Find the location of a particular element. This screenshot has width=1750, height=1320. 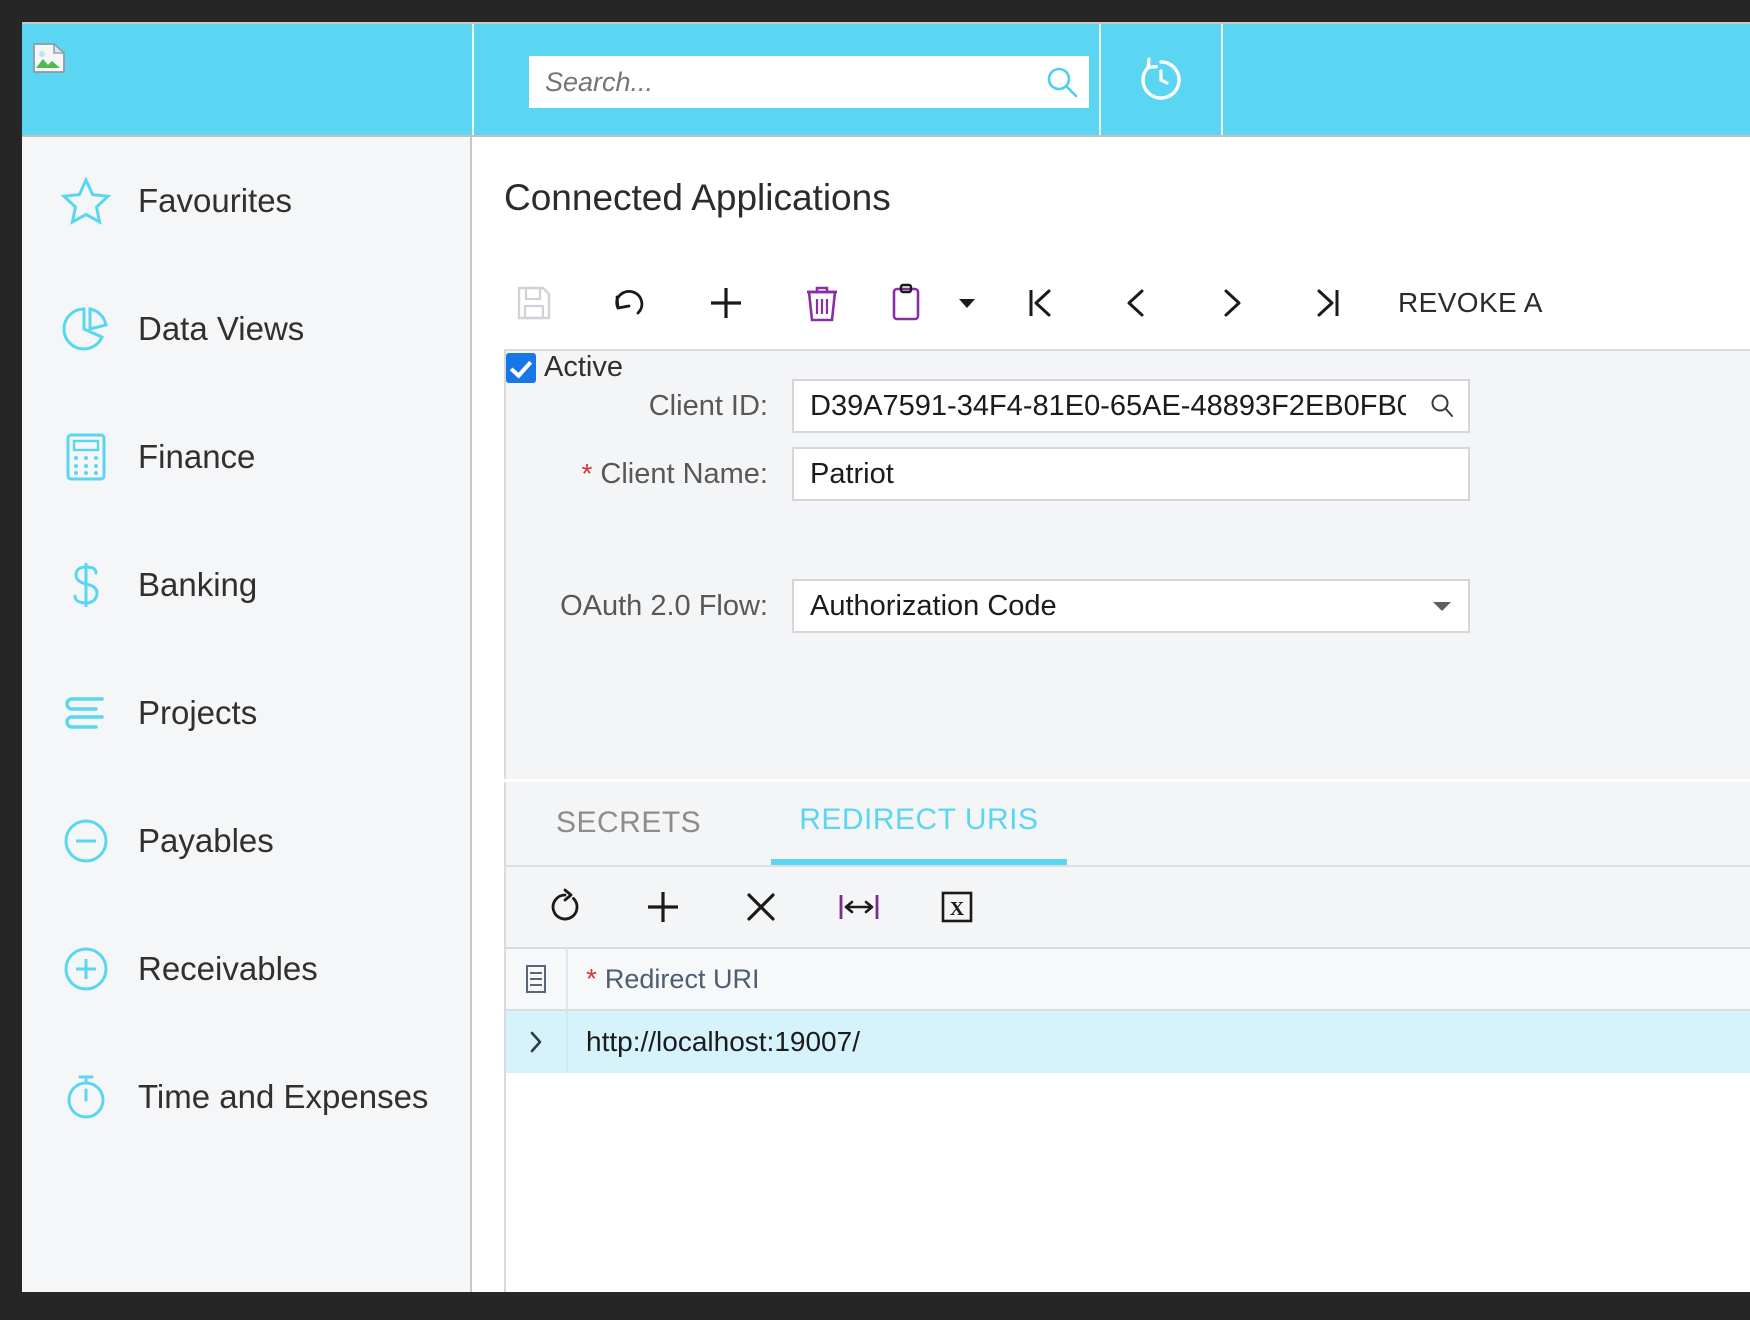

fit-width-icon is located at coordinates (859, 907).